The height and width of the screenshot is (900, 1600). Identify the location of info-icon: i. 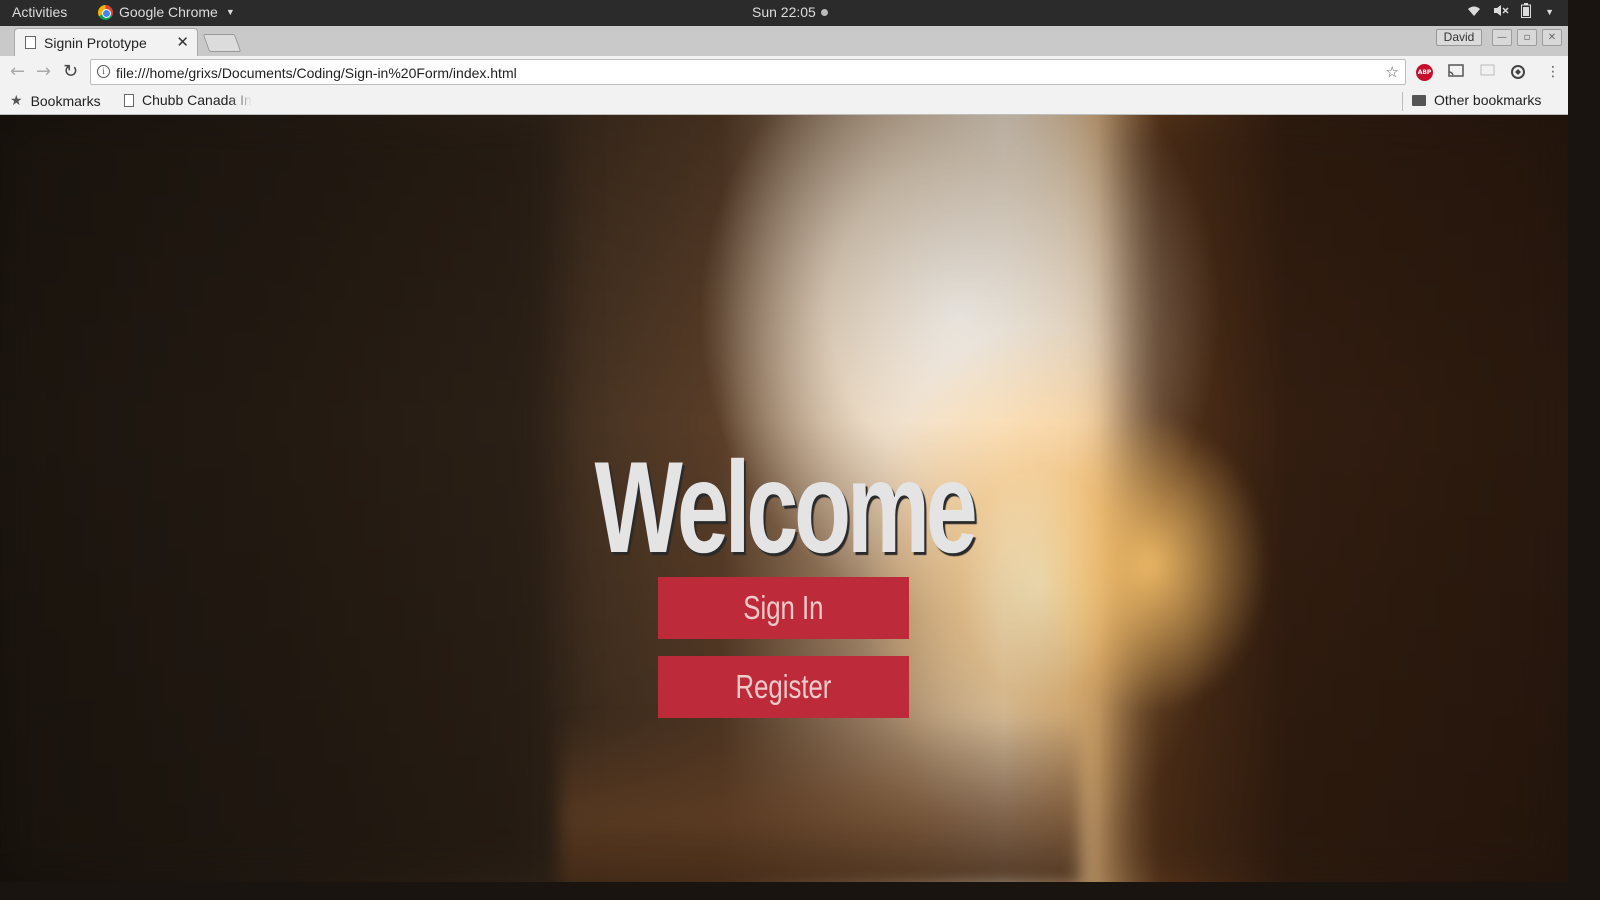
(103, 71).